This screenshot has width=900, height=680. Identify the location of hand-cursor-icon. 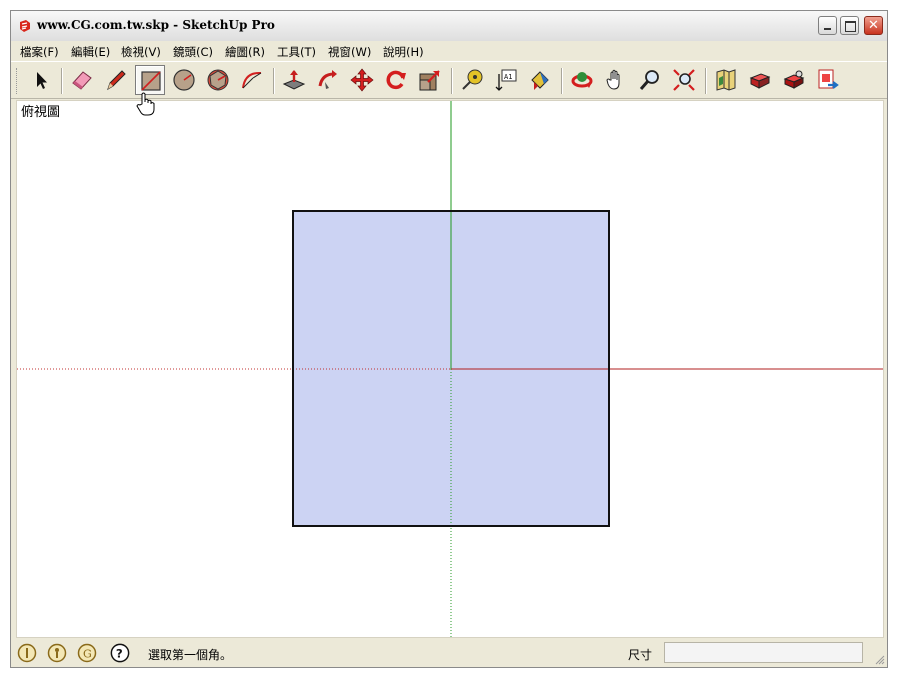
(145, 104).